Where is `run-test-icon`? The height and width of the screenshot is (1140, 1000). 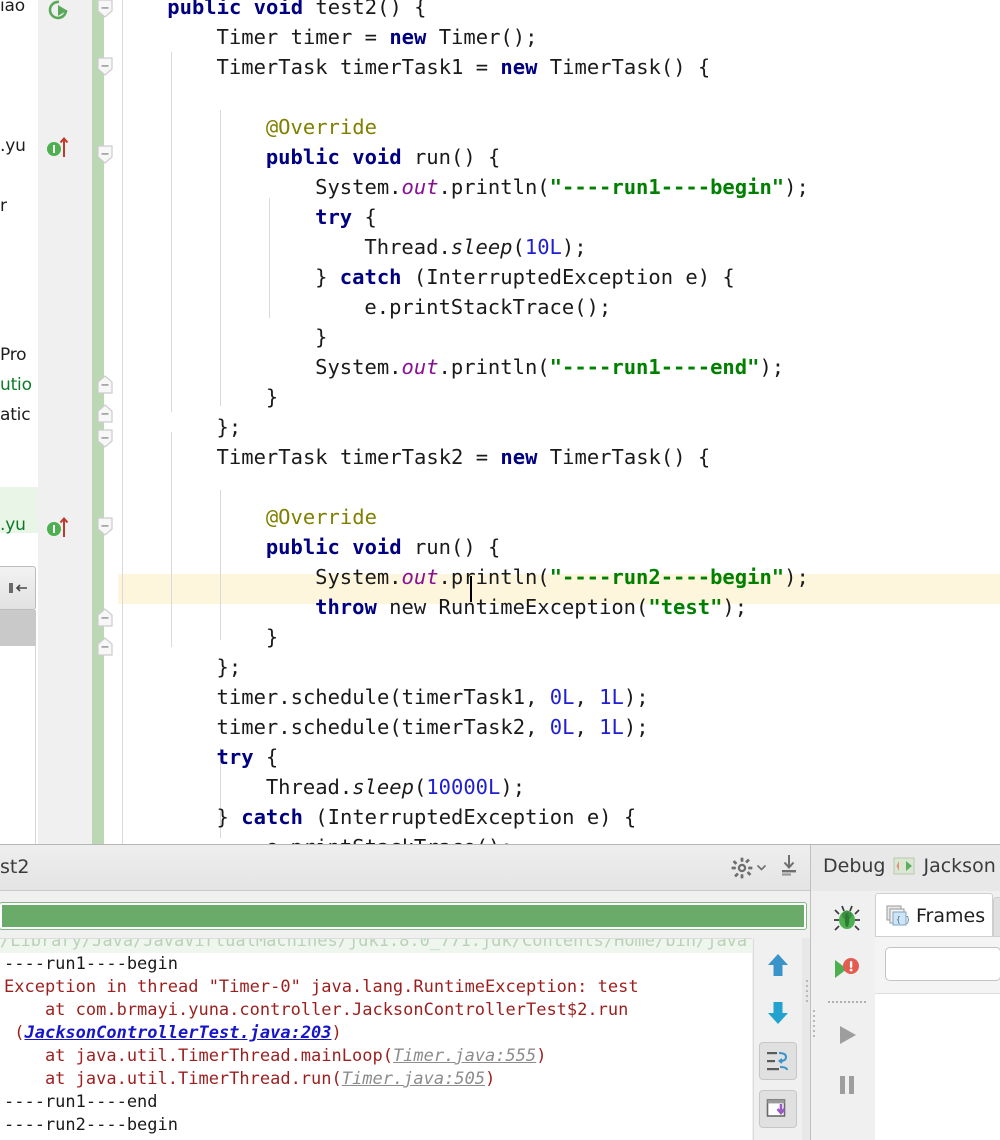
run-test-icon is located at coordinates (58, 10).